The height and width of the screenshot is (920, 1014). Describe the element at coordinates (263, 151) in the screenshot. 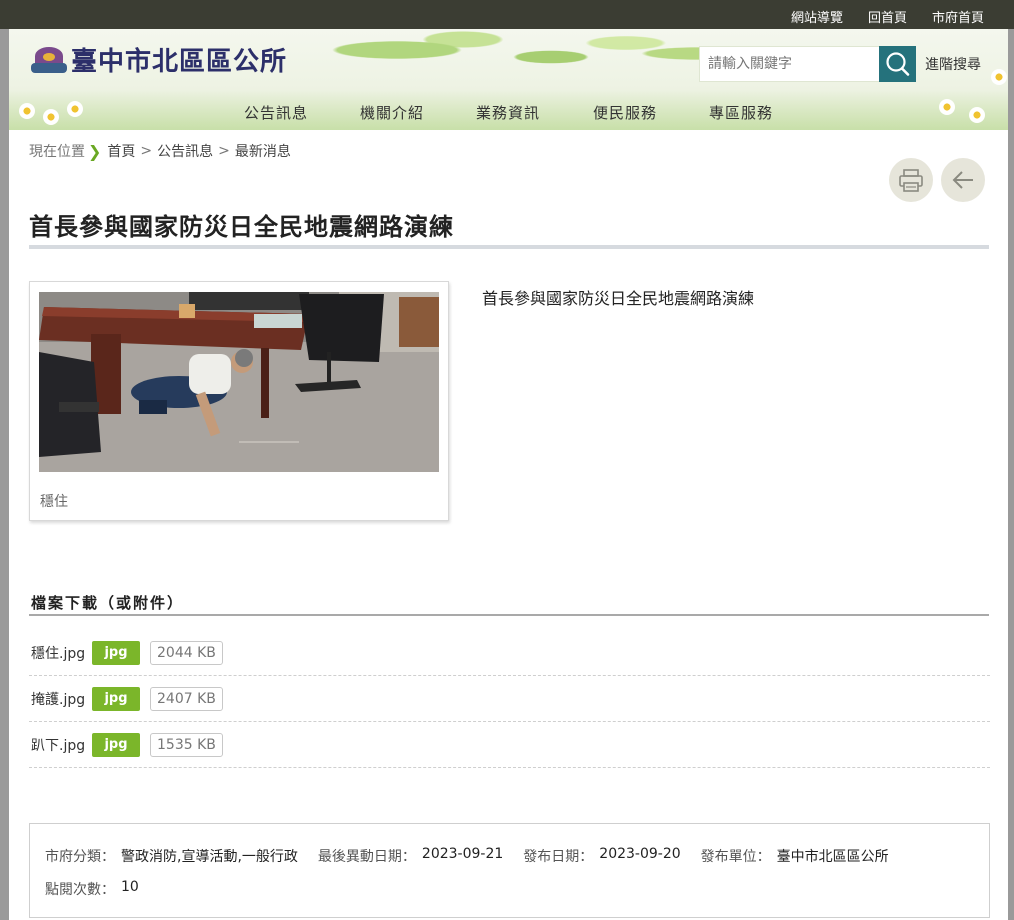

I see `breadcrumb-item-latest-news: 最新消息` at that location.